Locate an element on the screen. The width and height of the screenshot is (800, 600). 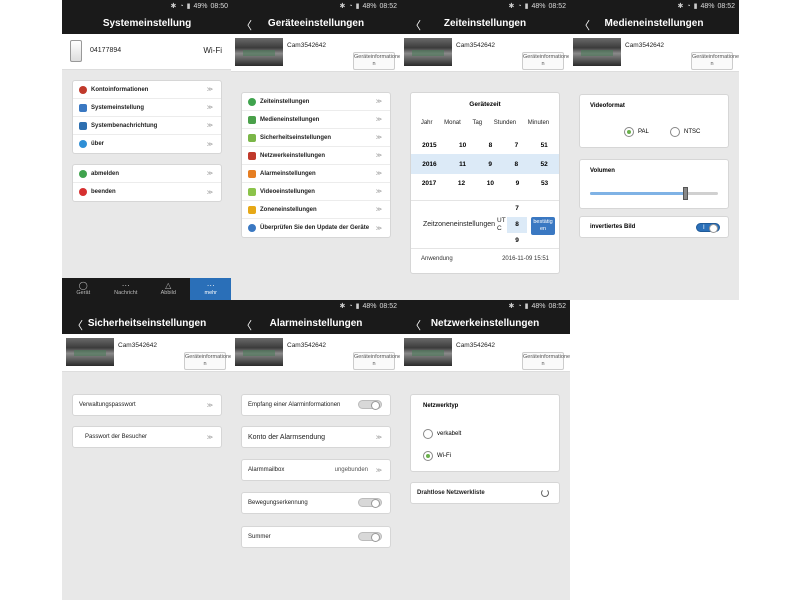
bluetooth-icon: ✱ is located at coordinates (342, 306).